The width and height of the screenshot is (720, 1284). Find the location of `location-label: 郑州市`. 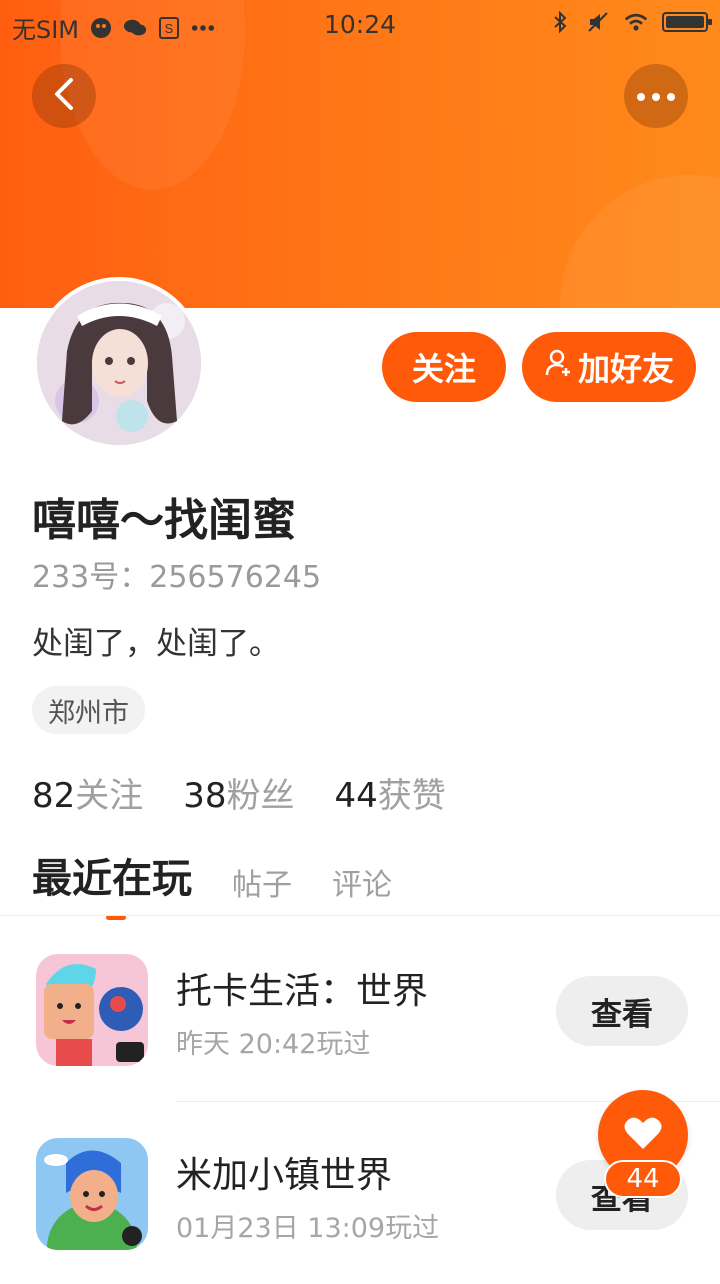

location-label: 郑州市 is located at coordinates (88, 713).